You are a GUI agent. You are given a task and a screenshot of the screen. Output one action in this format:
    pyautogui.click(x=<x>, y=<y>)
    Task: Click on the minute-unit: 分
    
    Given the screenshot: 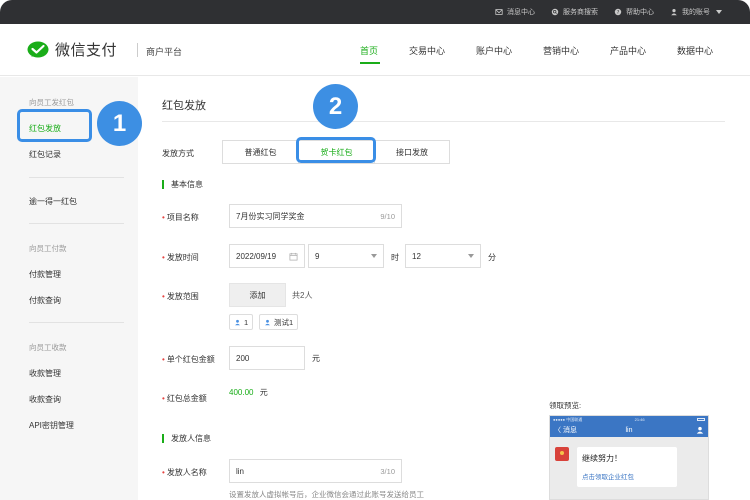 What is the action you would take?
    pyautogui.click(x=492, y=257)
    